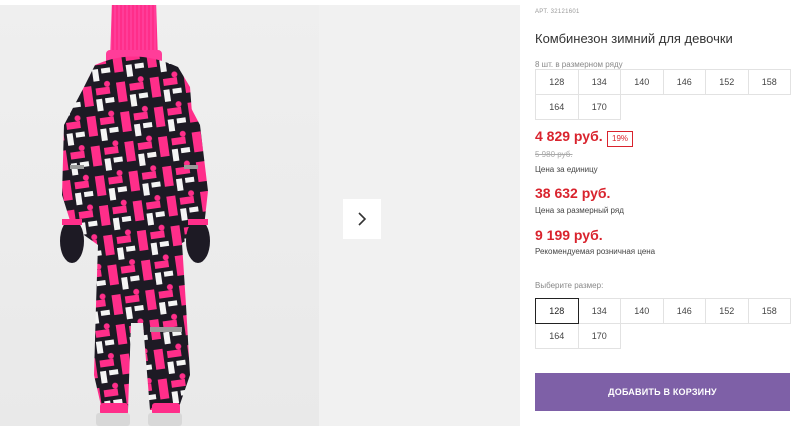  What do you see at coordinates (557, 107) in the screenshot?
I see `size-row-item: 164` at bounding box center [557, 107].